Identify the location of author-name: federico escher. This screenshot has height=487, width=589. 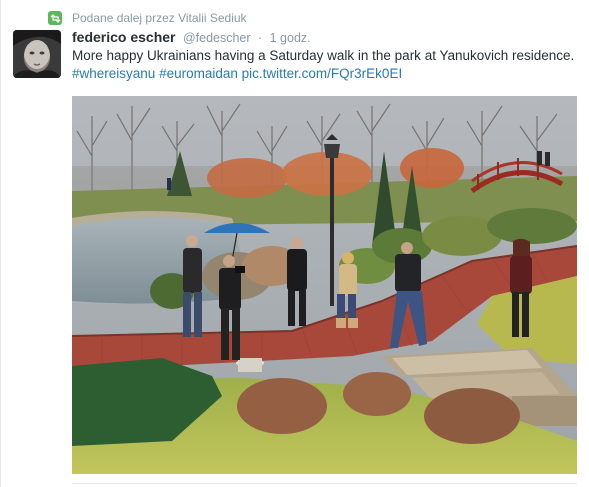
(124, 37).